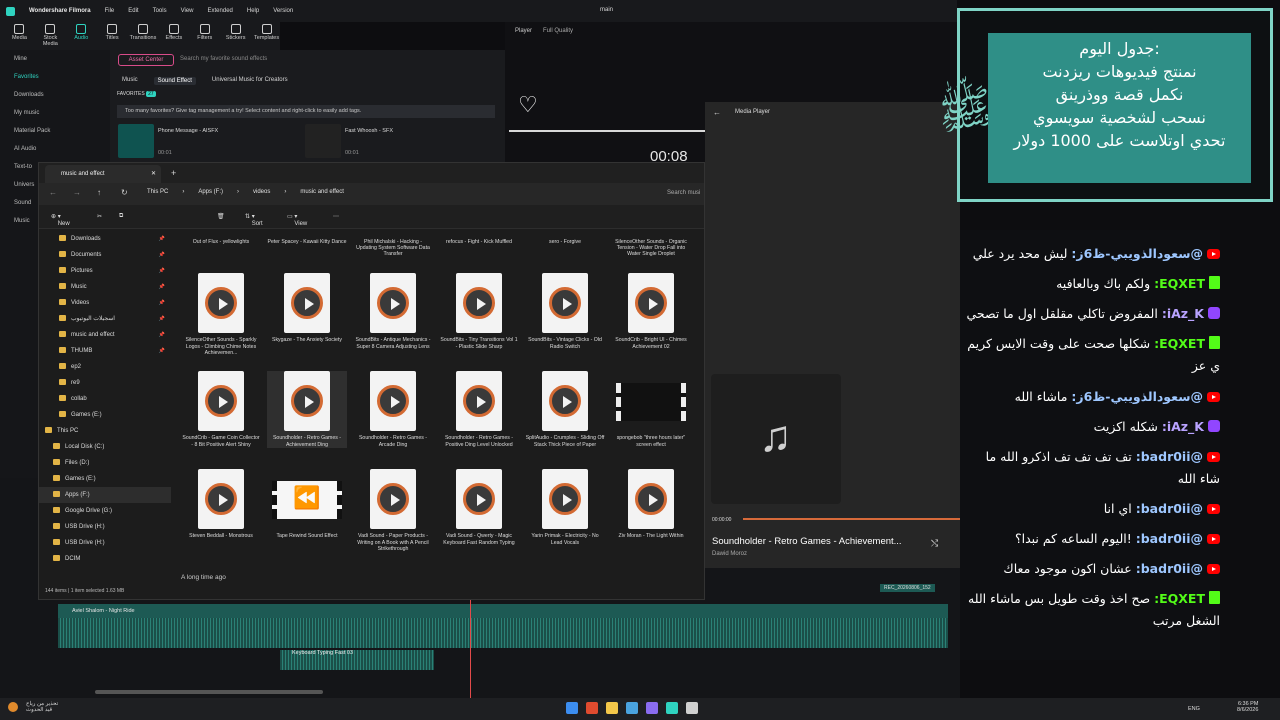  I want to click on forward-icon: →, so click(77, 192).